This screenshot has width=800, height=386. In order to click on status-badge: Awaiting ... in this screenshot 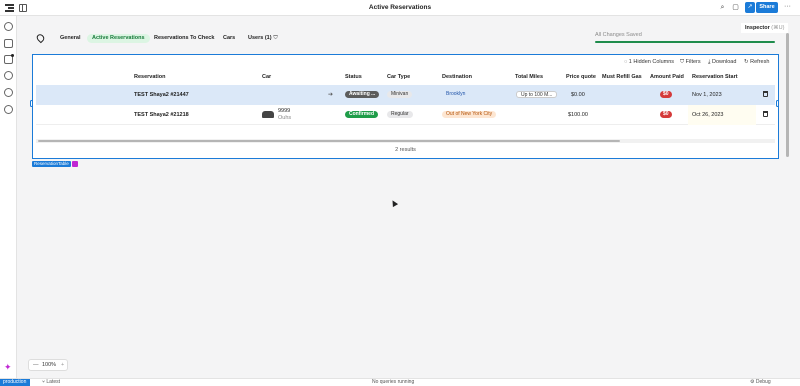, I will do `click(362, 94)`.